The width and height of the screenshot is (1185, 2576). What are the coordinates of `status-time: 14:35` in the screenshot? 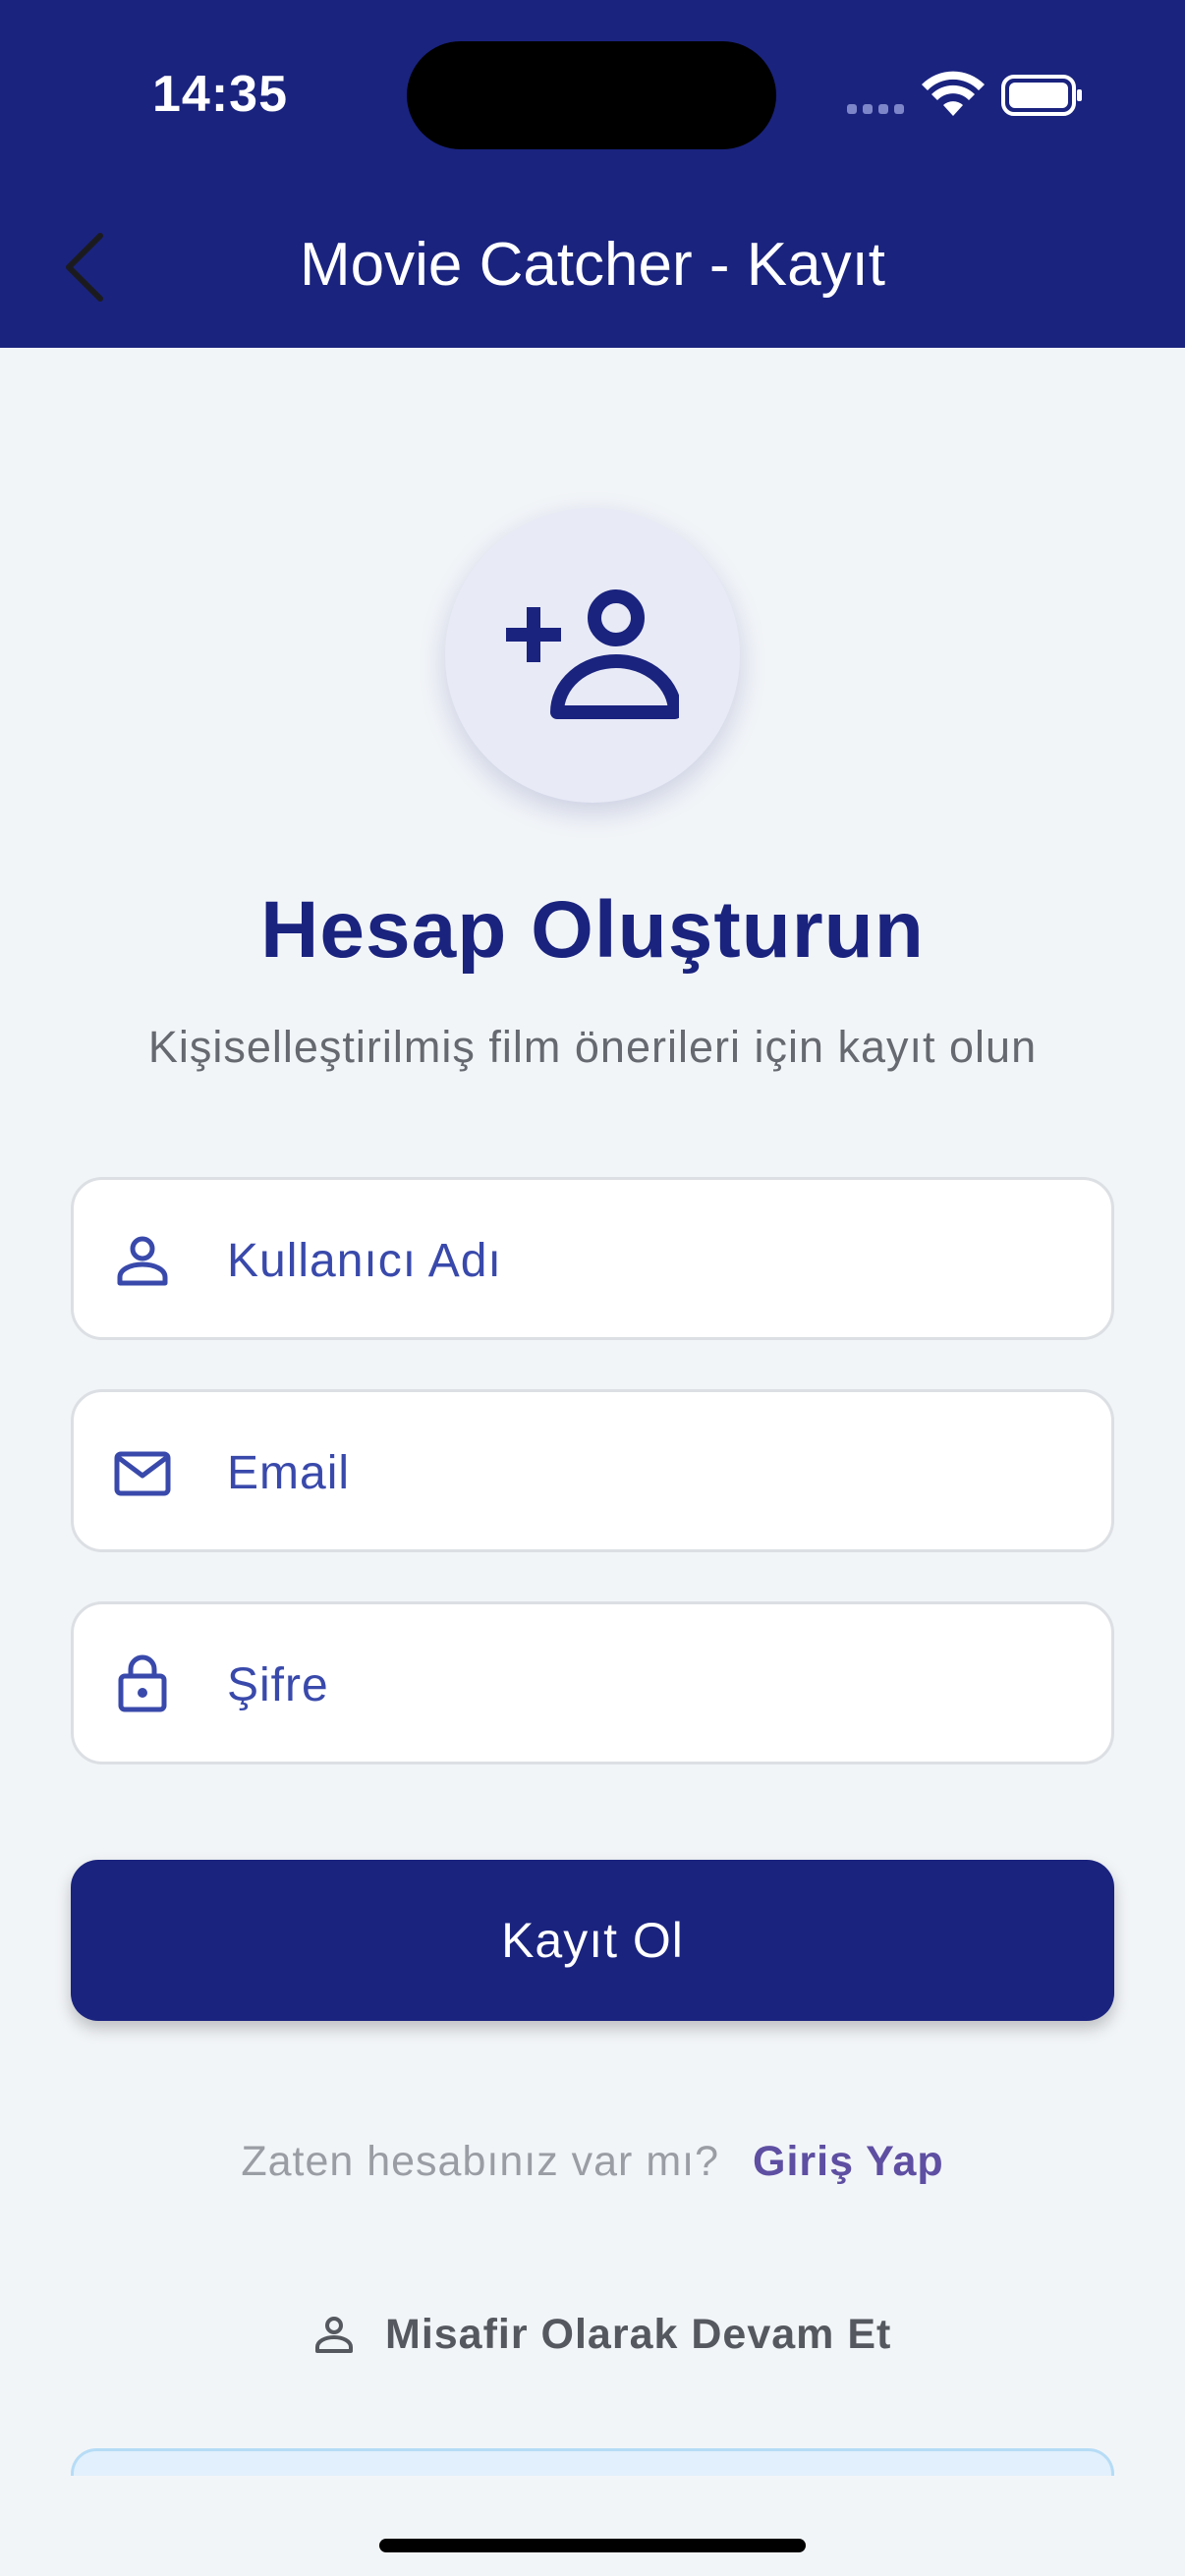 It's located at (220, 94).